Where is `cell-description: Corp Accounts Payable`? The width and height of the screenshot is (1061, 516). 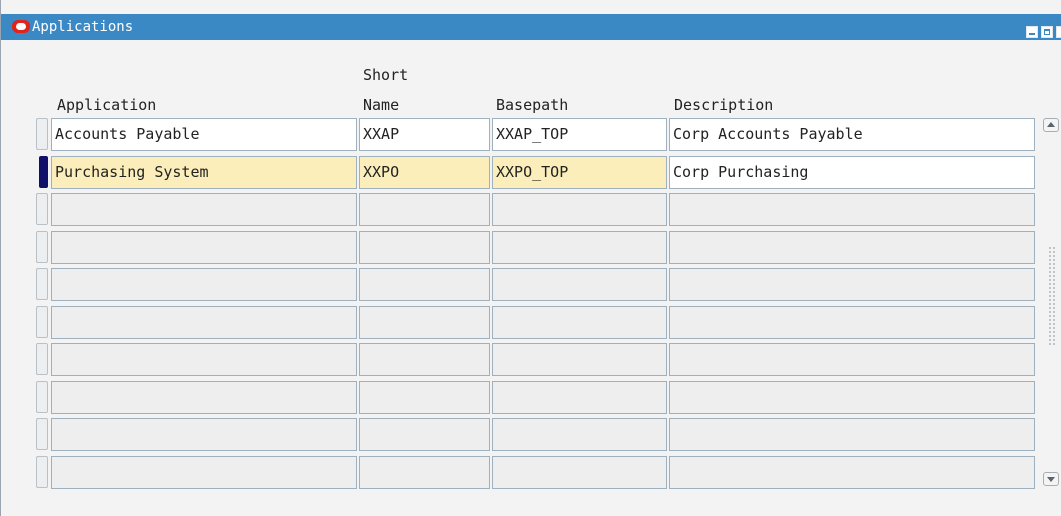 cell-description: Corp Accounts Payable is located at coordinates (852, 134).